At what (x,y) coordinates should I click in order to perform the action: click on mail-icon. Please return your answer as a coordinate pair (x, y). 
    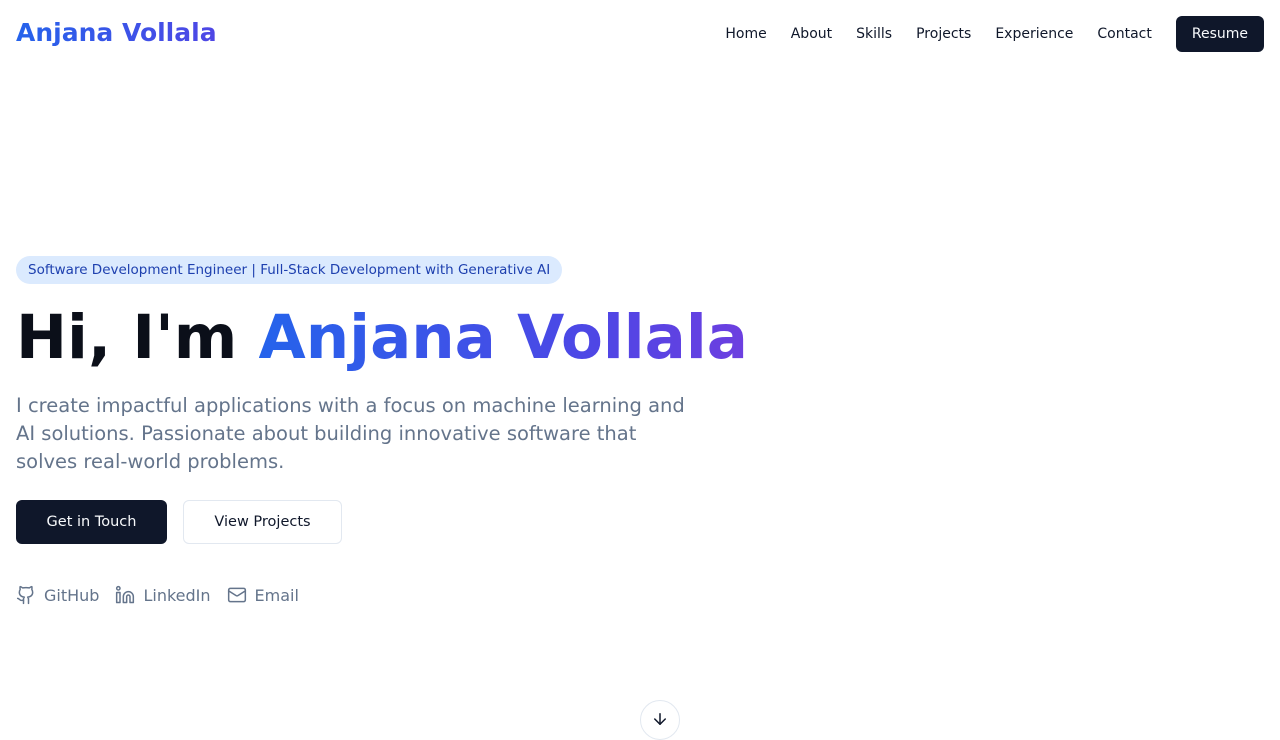
    Looking at the image, I should click on (236, 595).